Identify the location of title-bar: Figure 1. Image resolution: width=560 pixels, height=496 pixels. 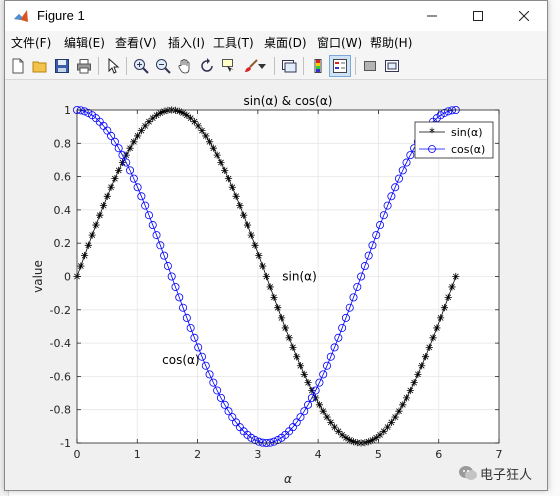
(276, 16).